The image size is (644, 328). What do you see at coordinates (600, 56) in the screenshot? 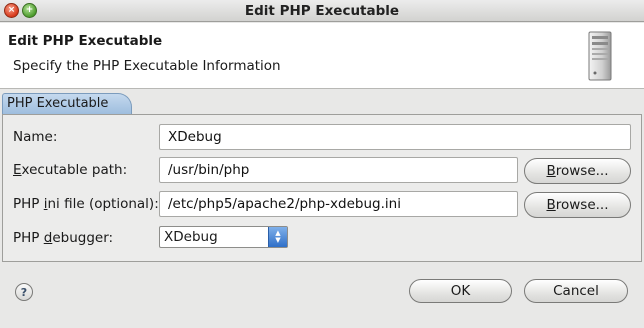
I see `server-icon` at bounding box center [600, 56].